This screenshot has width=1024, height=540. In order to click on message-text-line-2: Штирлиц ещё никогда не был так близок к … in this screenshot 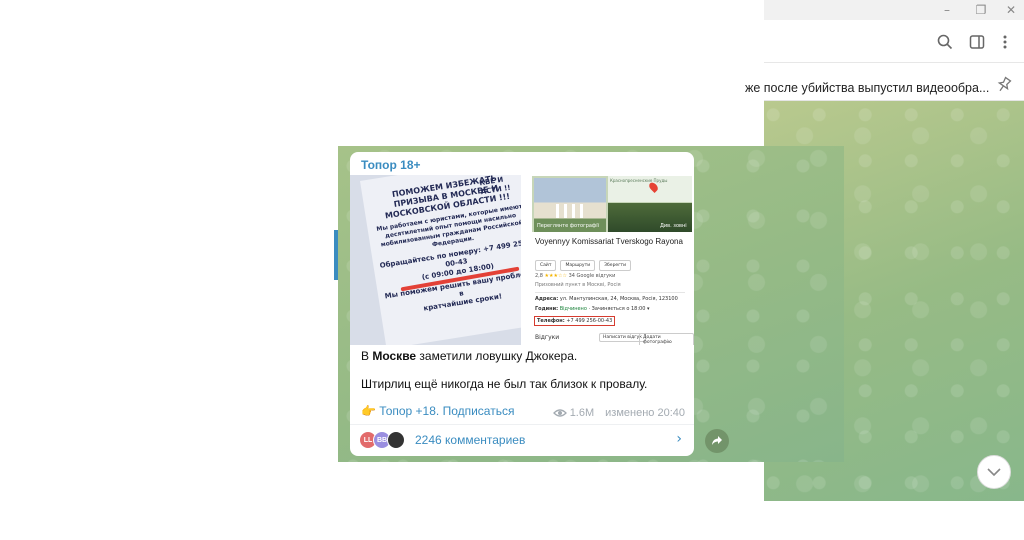, I will do `click(504, 384)`.